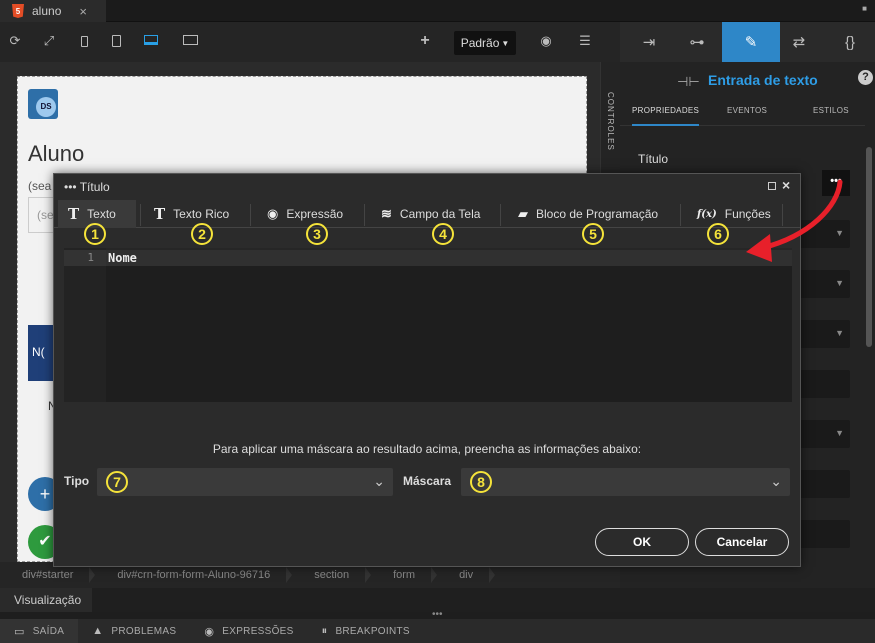 The height and width of the screenshot is (643, 875). What do you see at coordinates (122, 258) in the screenshot?
I see `editor-content: Nome` at bounding box center [122, 258].